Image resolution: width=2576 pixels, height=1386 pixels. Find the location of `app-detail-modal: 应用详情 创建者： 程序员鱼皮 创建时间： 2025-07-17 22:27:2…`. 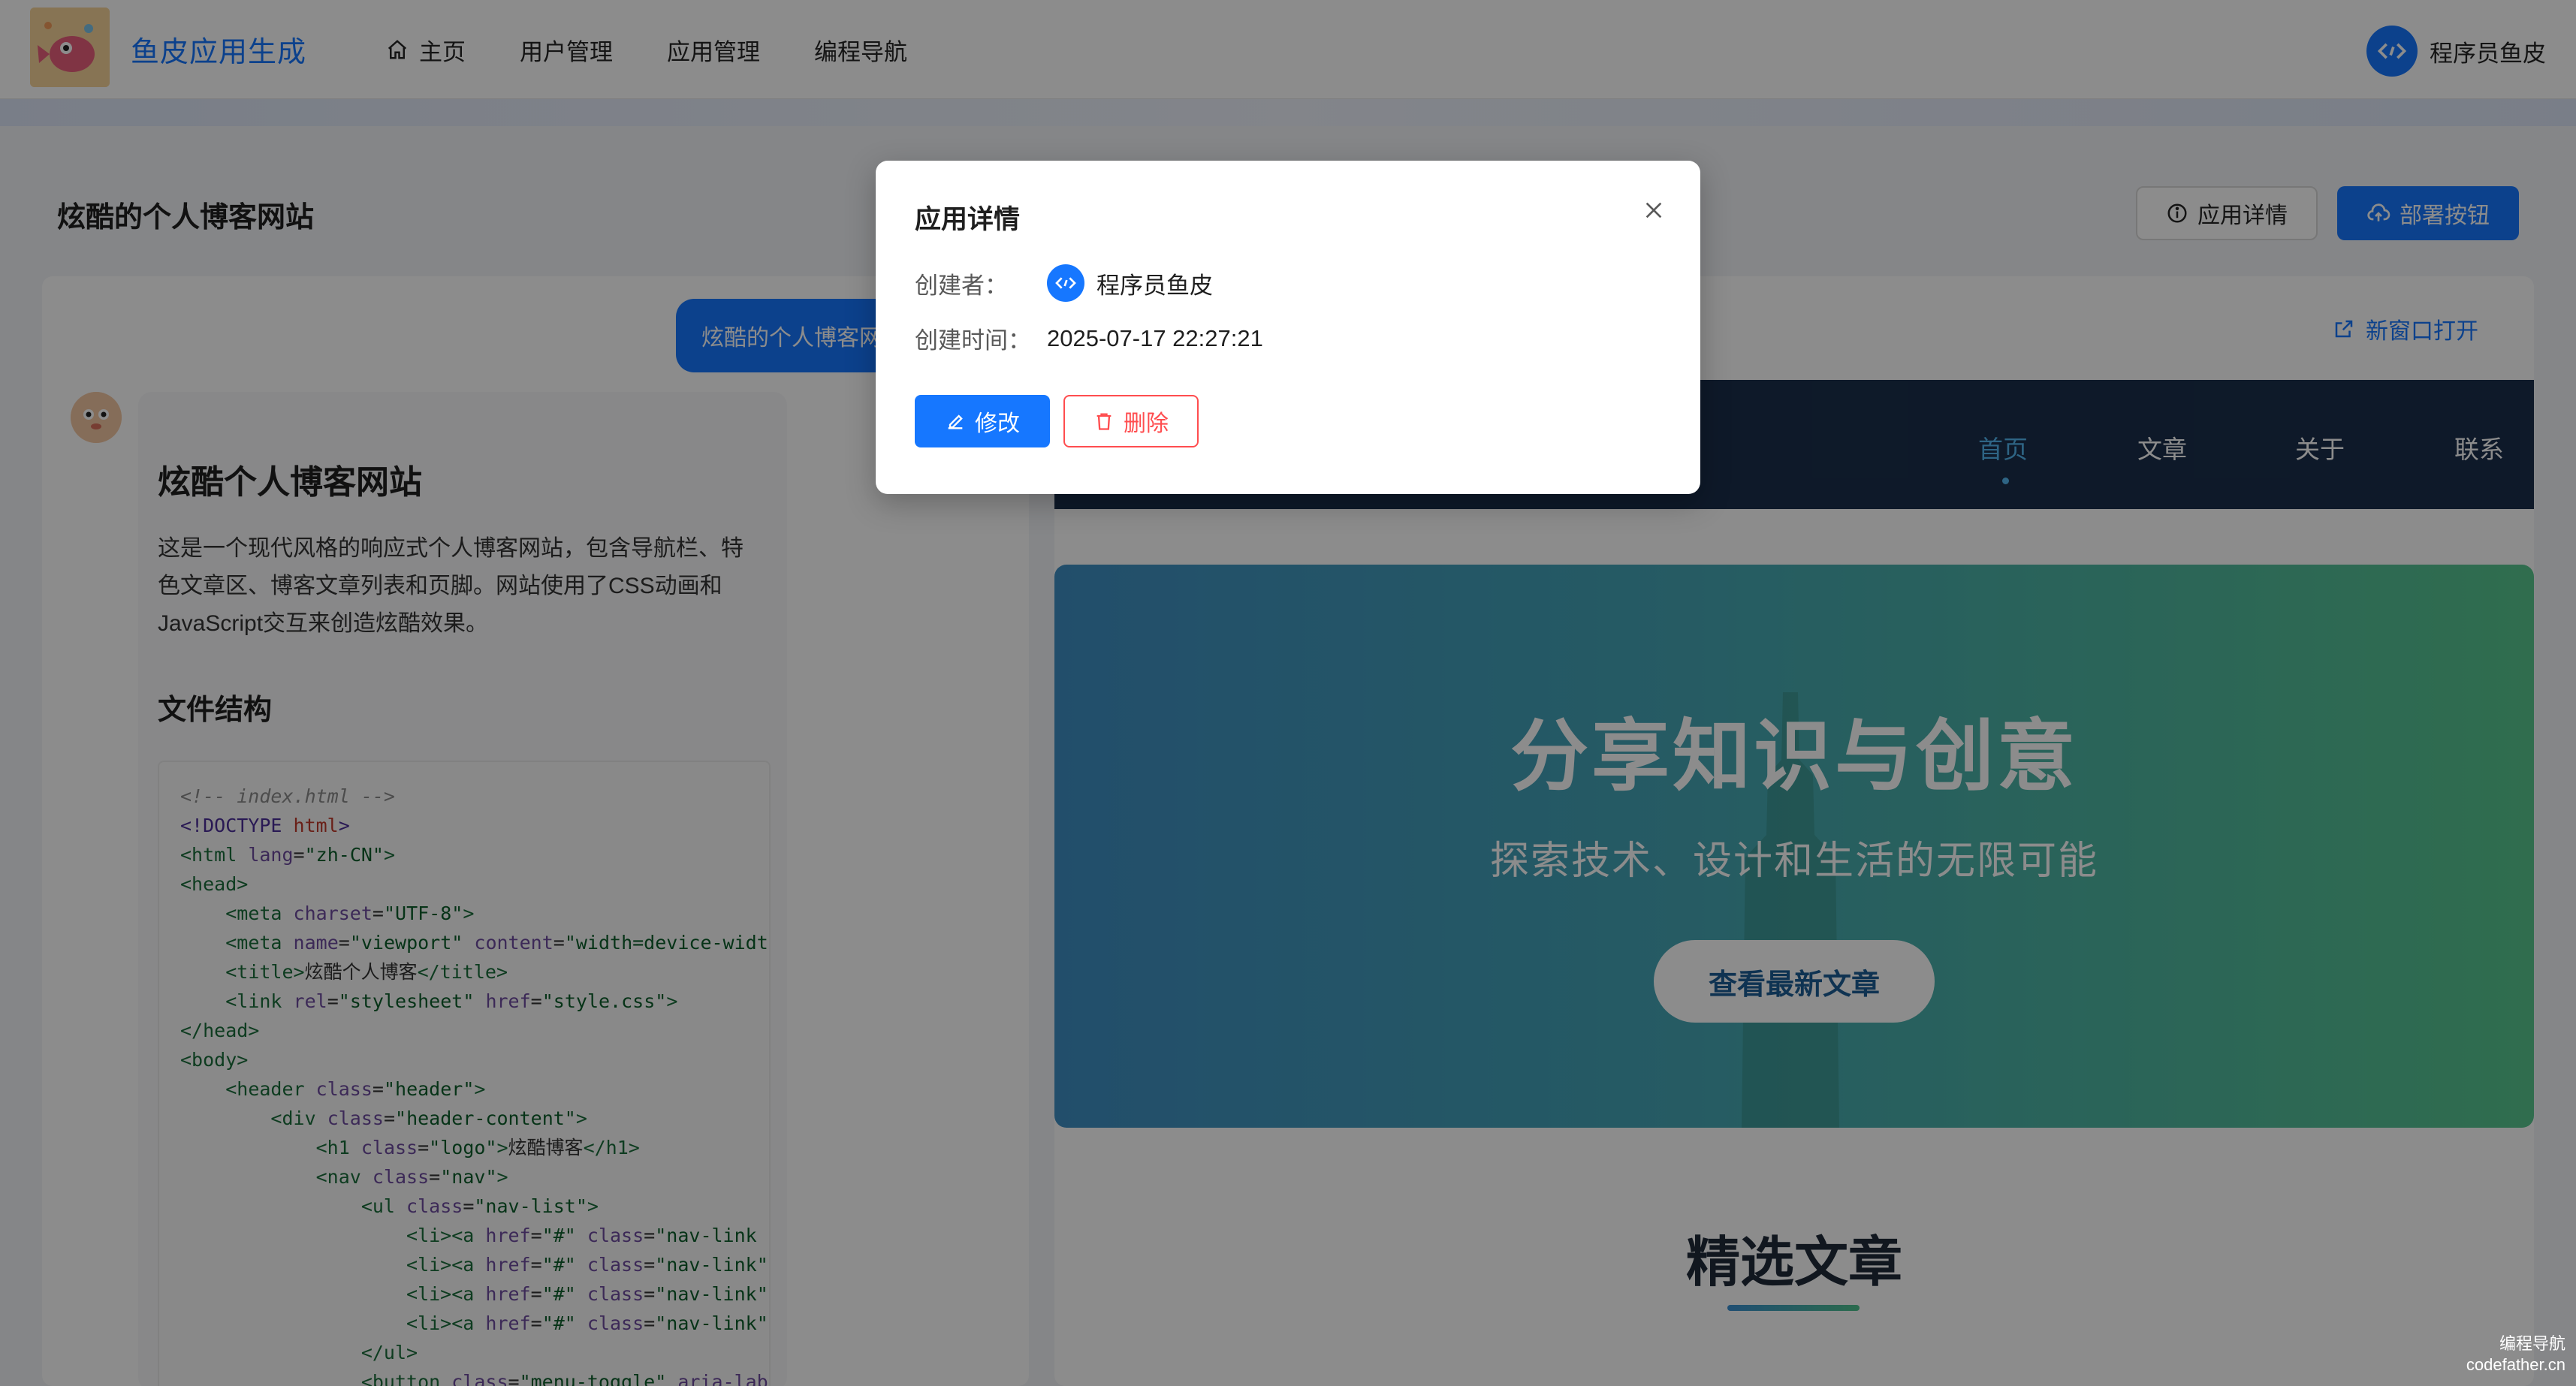

app-detail-modal: 应用详情 创建者： 程序员鱼皮 创建时间： 2025-07-17 22:27:2… is located at coordinates (1288, 327).